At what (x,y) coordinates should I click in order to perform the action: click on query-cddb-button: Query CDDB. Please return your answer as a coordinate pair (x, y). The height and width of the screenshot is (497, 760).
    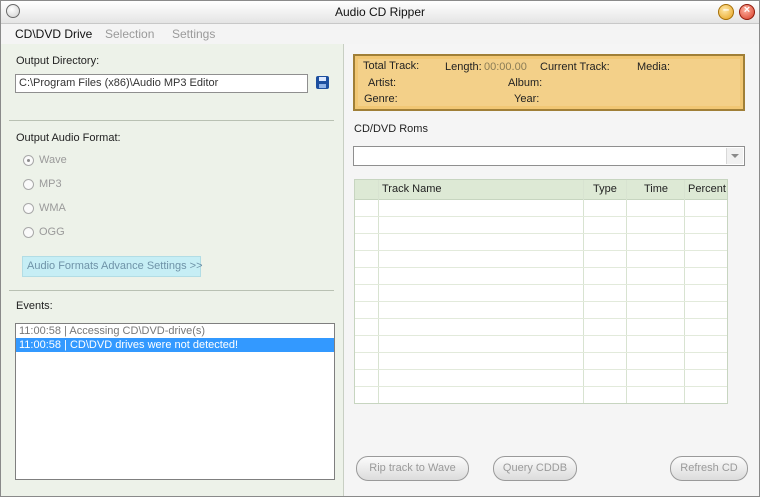
    Looking at the image, I should click on (535, 468).